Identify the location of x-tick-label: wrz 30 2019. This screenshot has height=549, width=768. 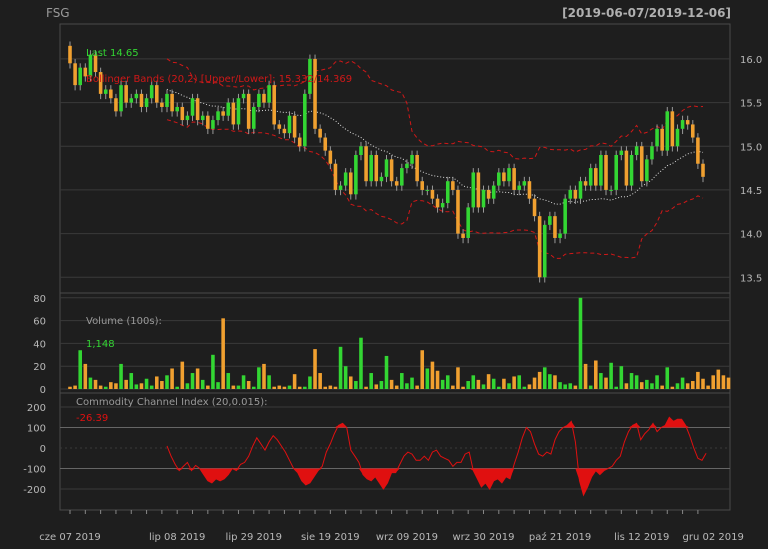
(483, 537).